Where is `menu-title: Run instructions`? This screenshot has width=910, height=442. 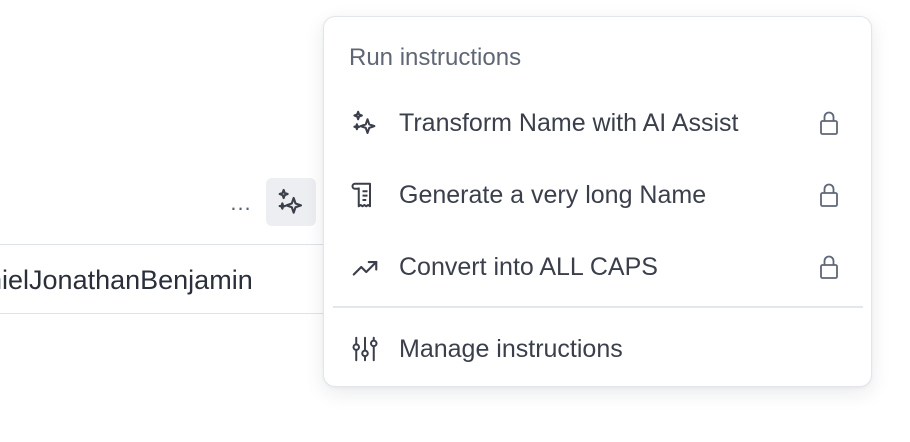
menu-title: Run instructions is located at coordinates (435, 57).